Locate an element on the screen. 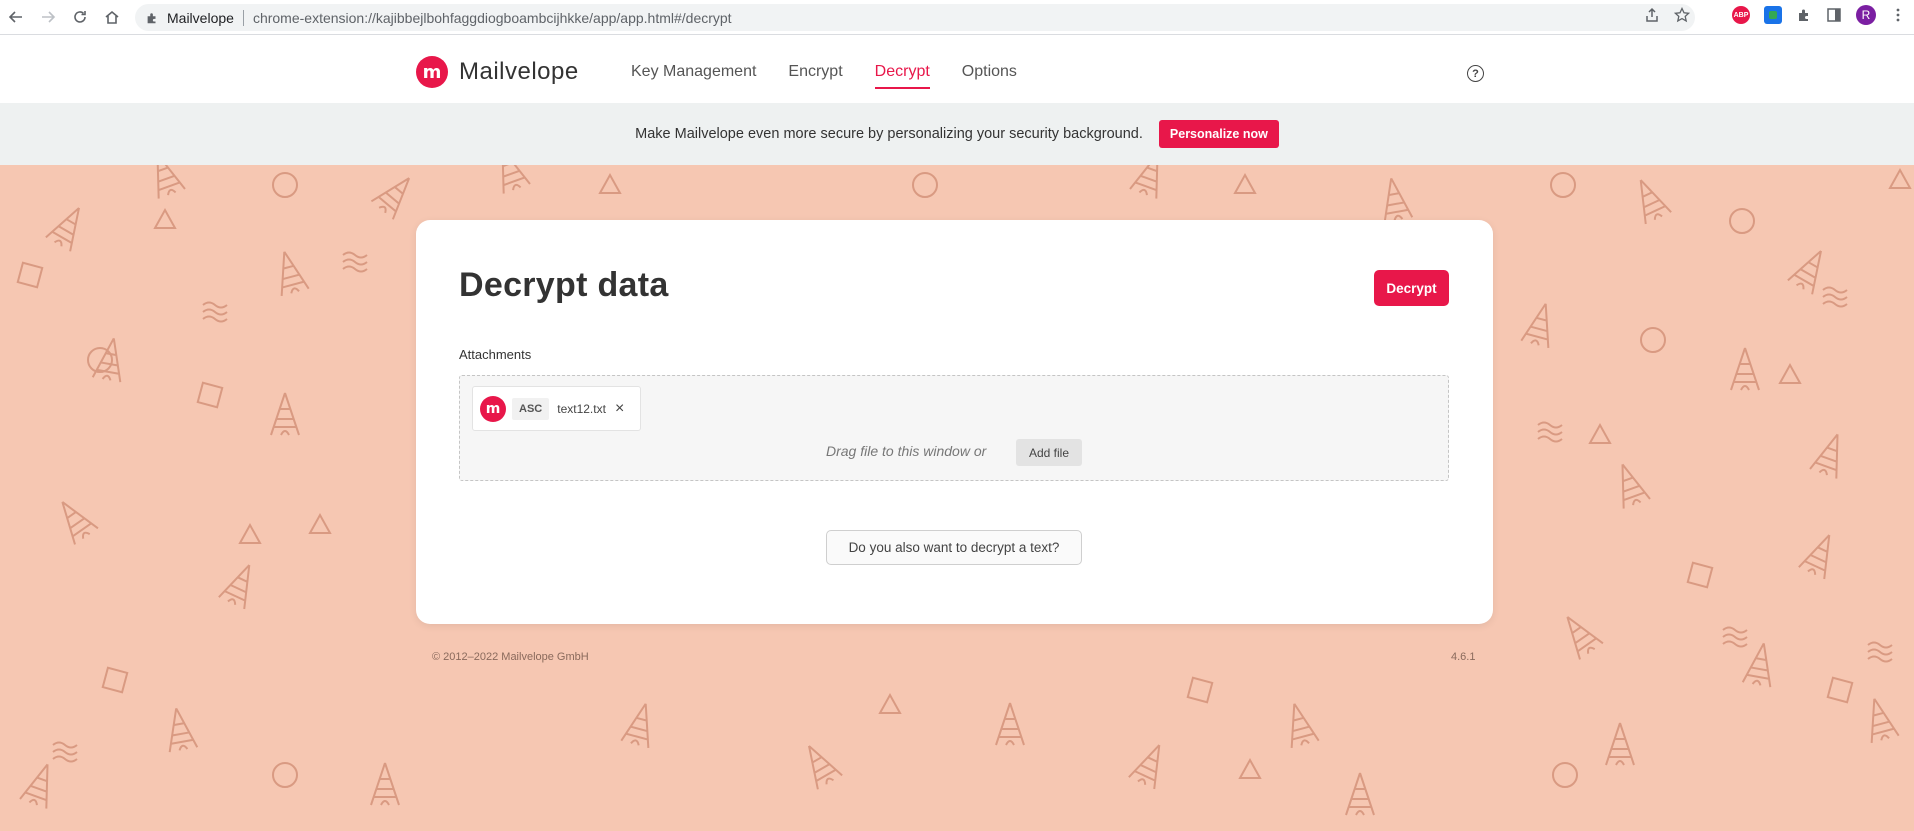  site-name: Mailvelope is located at coordinates (200, 17).